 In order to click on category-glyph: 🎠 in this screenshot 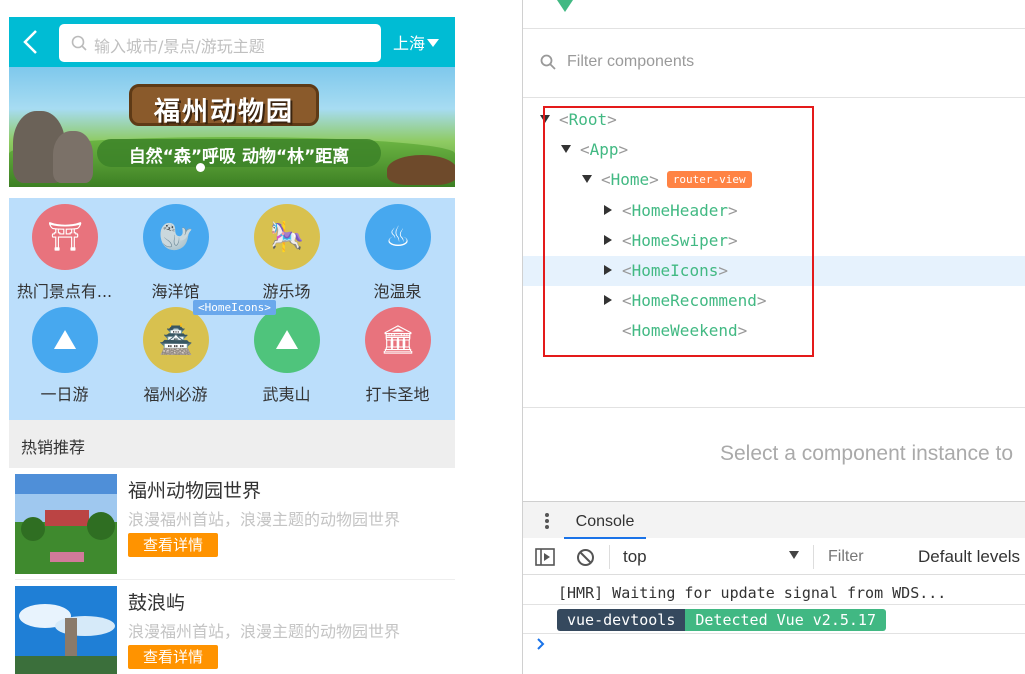, I will do `click(287, 236)`.